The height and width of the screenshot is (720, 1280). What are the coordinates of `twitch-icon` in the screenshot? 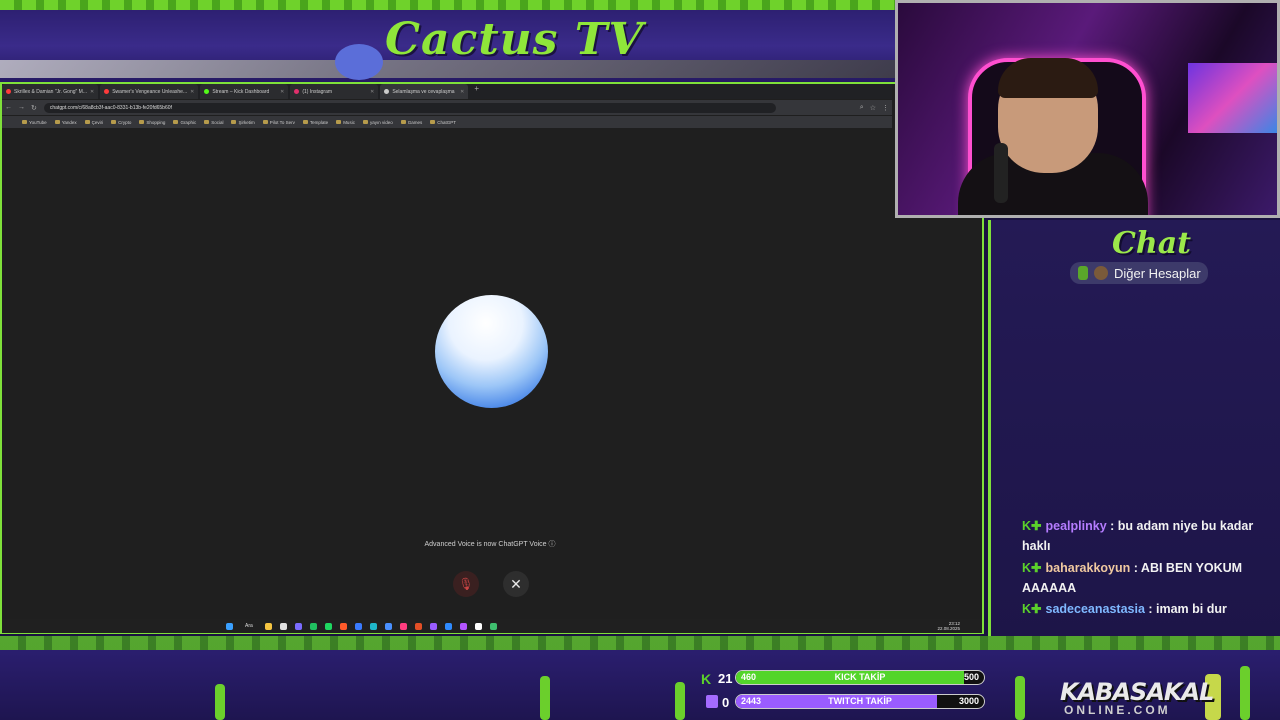 It's located at (712, 701).